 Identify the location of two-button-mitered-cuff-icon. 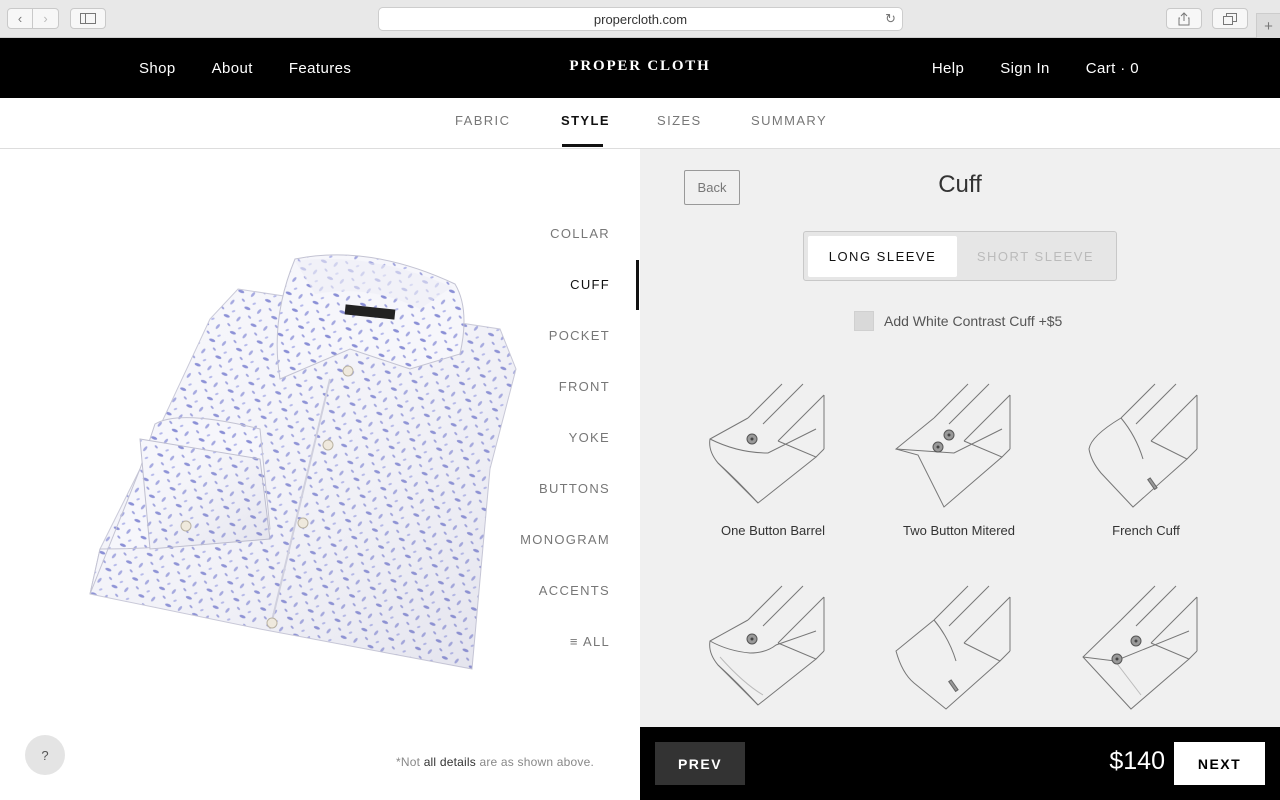
(952, 445).